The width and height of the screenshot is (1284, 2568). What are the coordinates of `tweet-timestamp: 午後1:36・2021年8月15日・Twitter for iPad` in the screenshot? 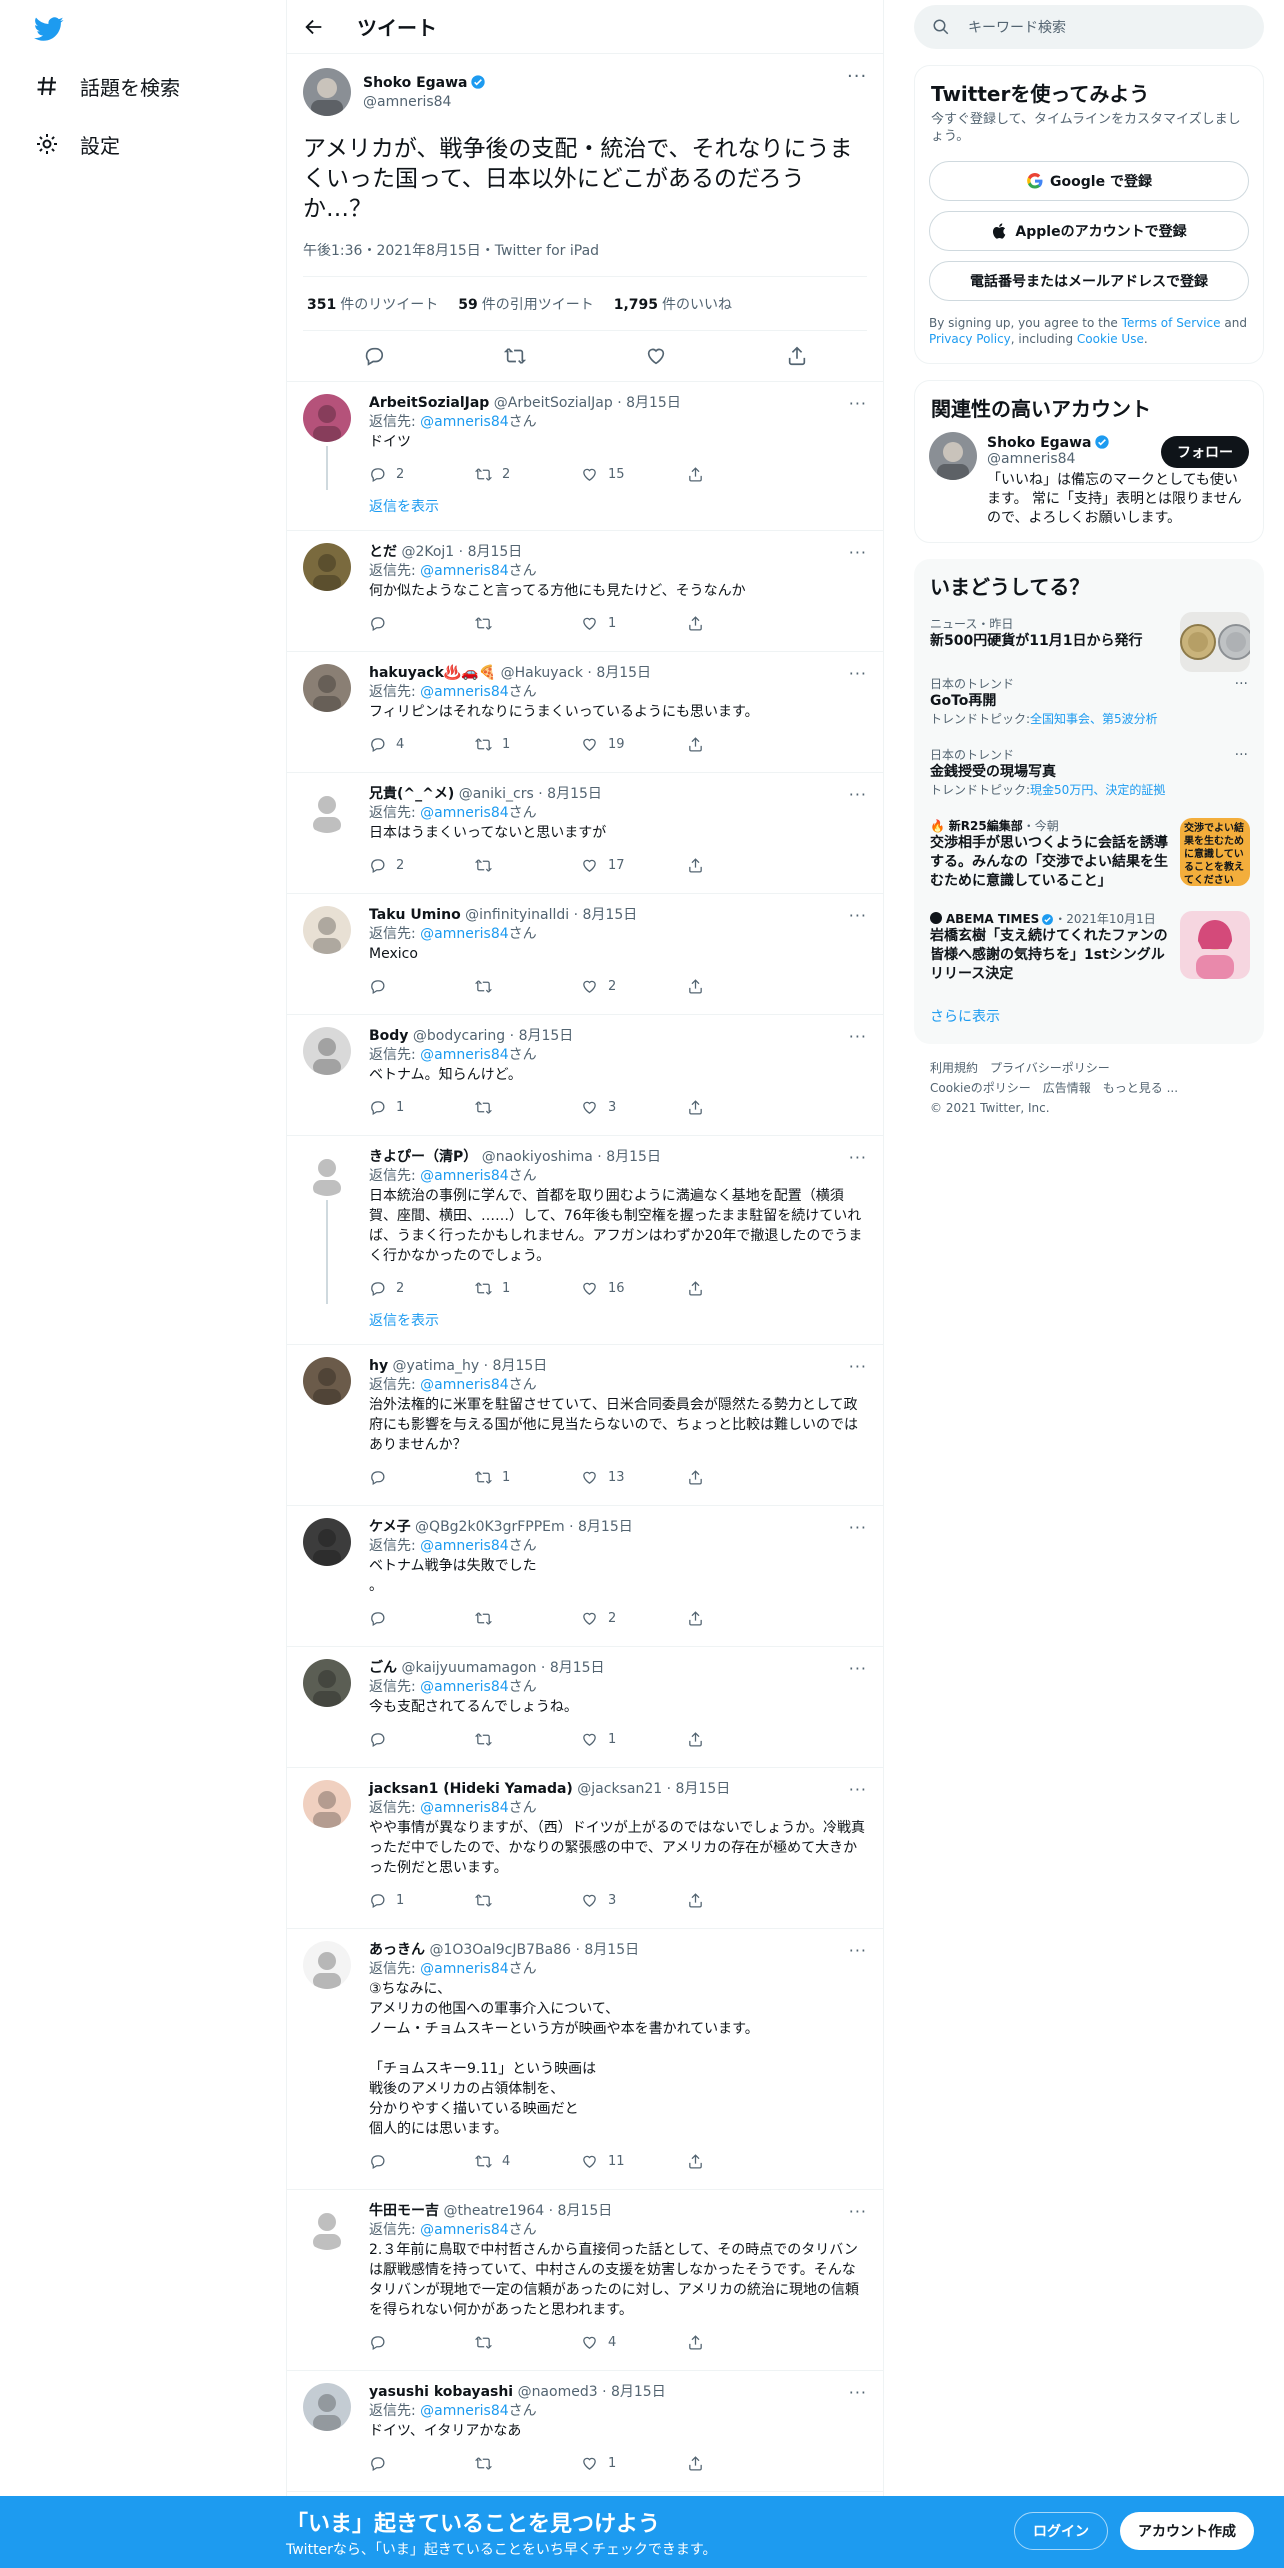 It's located at (585, 258).